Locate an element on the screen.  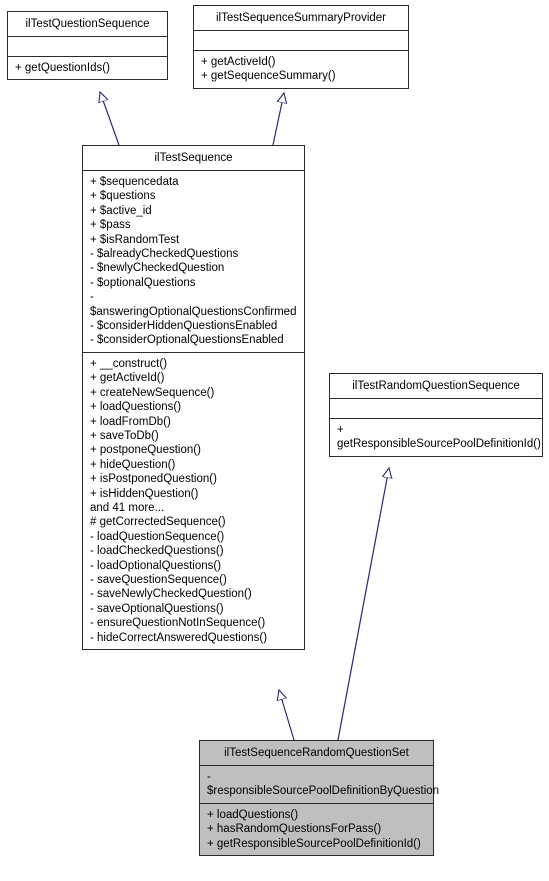
class-member: + $sequencedata is located at coordinates (134, 182).